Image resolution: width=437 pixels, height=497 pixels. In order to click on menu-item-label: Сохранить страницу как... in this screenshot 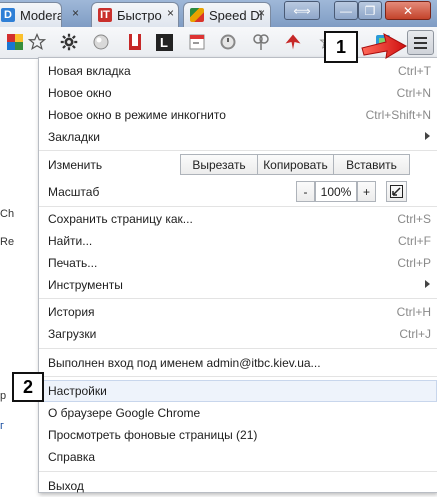, I will do `click(120, 219)`.